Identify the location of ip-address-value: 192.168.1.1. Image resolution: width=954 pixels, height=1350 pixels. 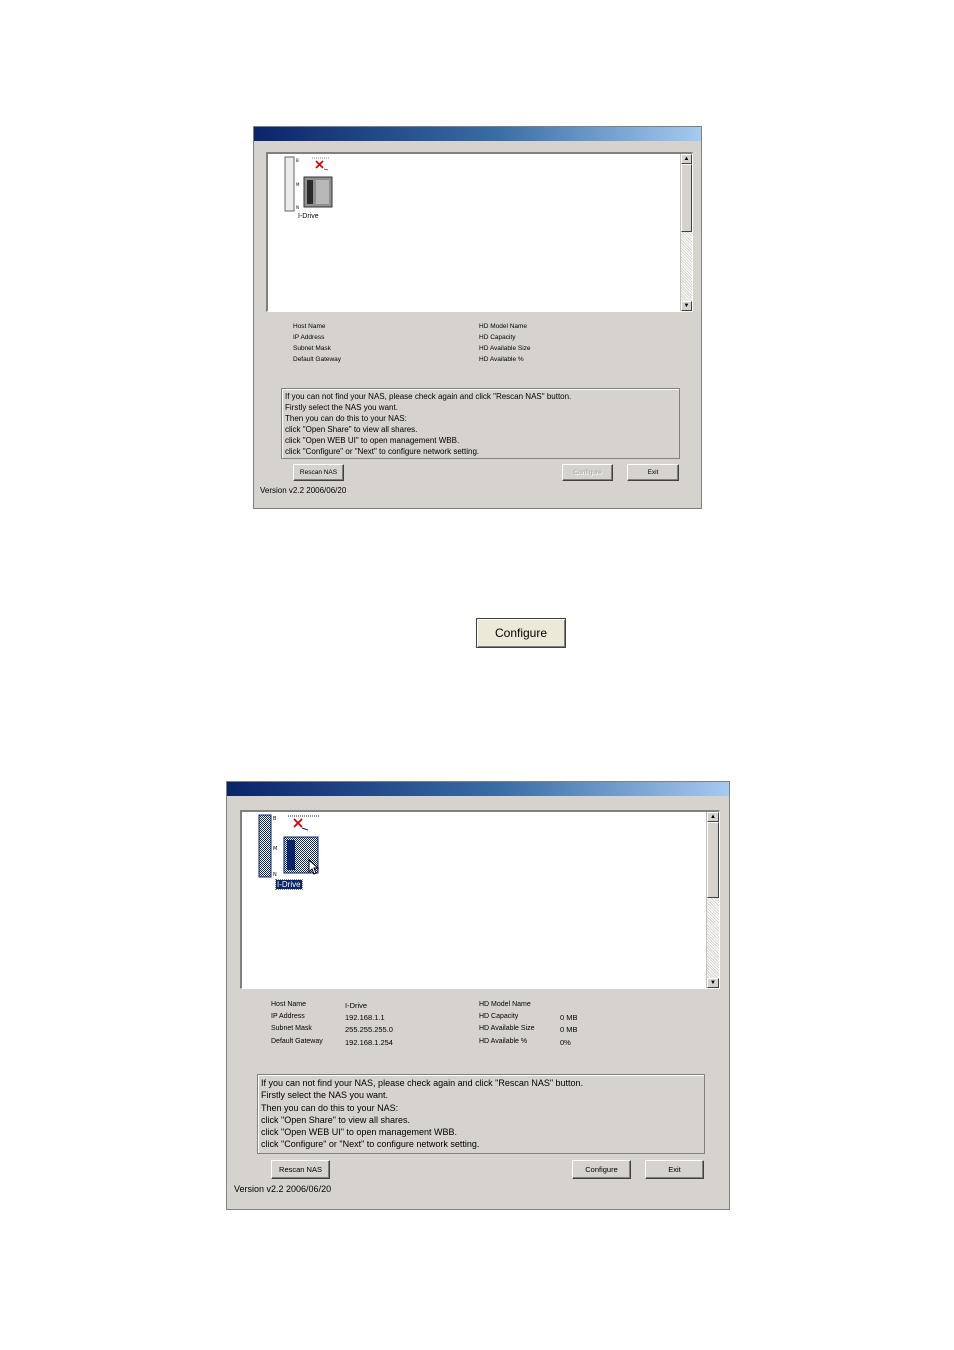
(365, 1017).